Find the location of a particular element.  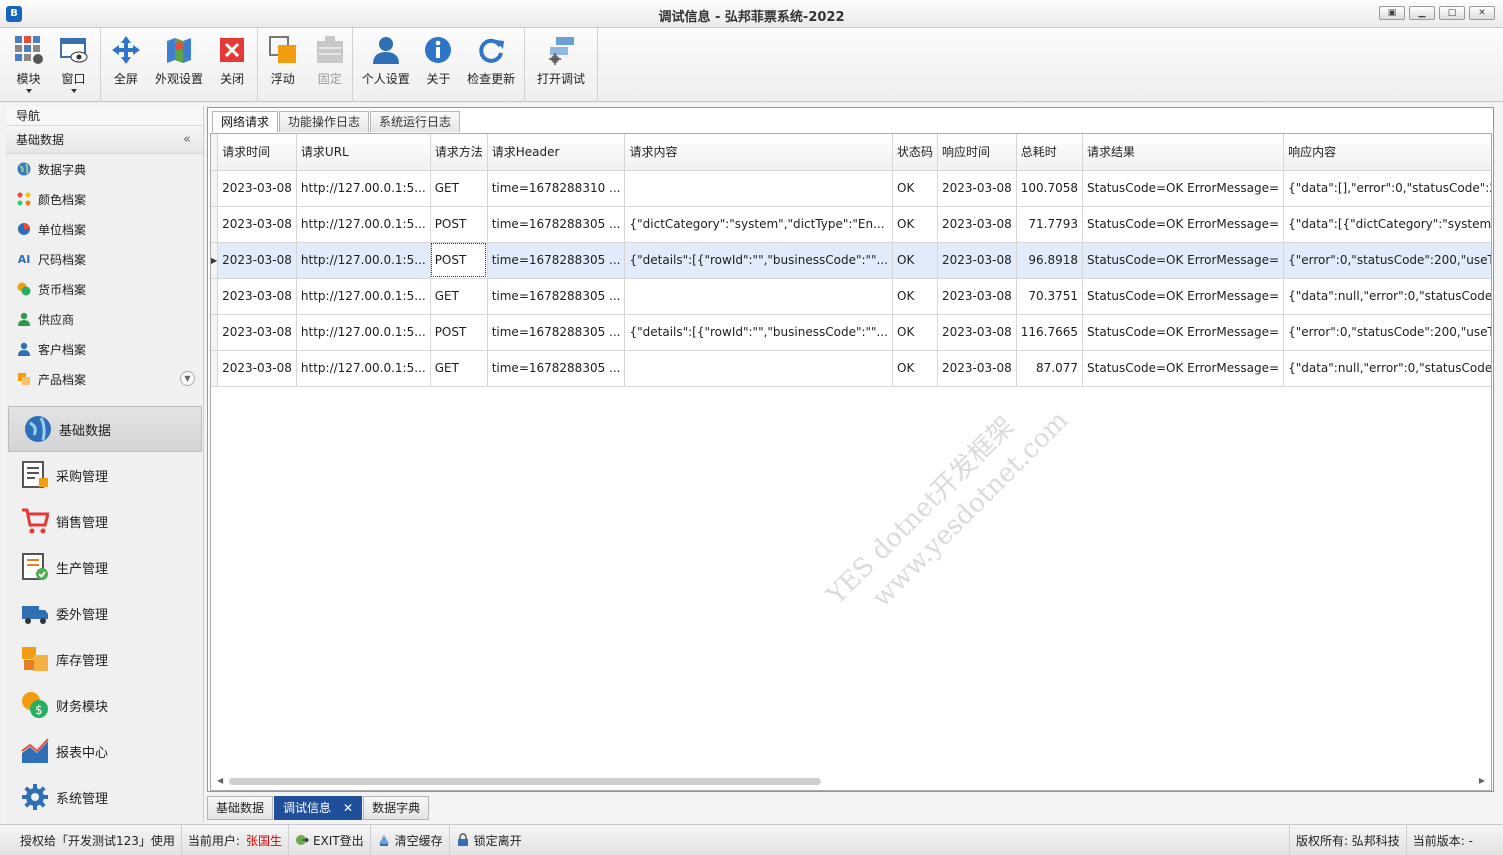

nav-item-customer-profile: 客户档案 is located at coordinates (104, 349).